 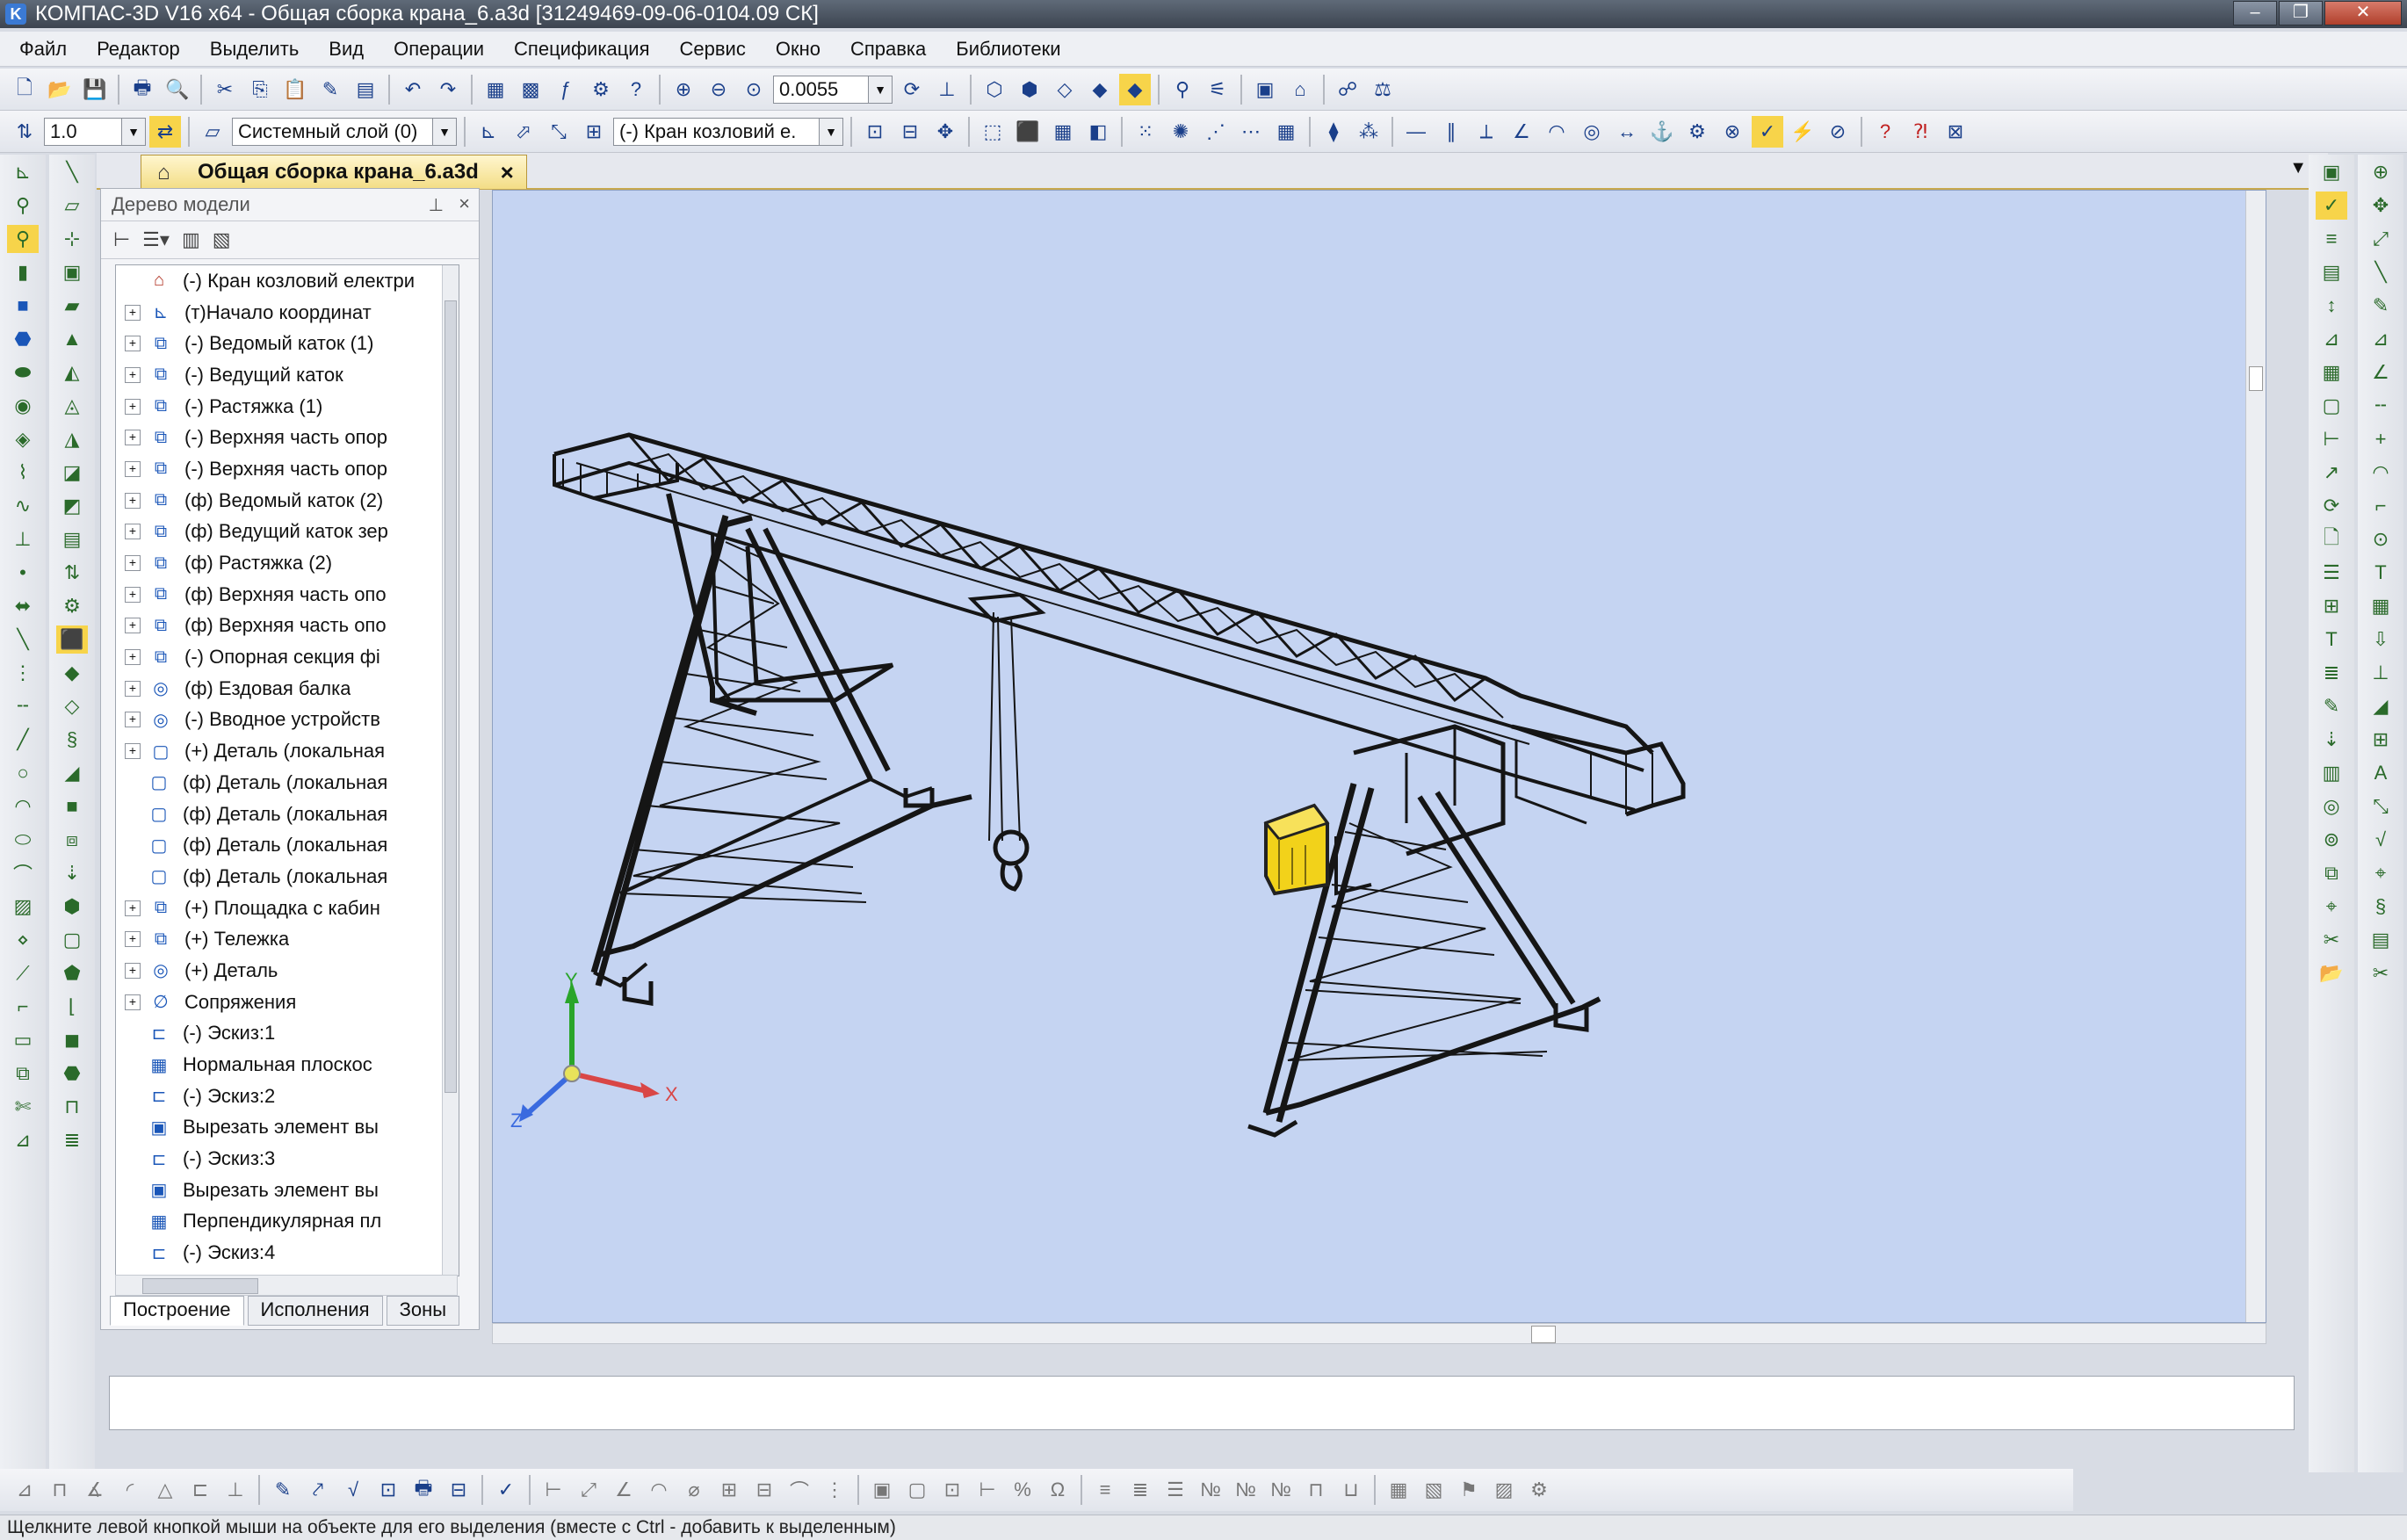 I want to click on dimension-icon: ↕, so click(x=2331, y=306).